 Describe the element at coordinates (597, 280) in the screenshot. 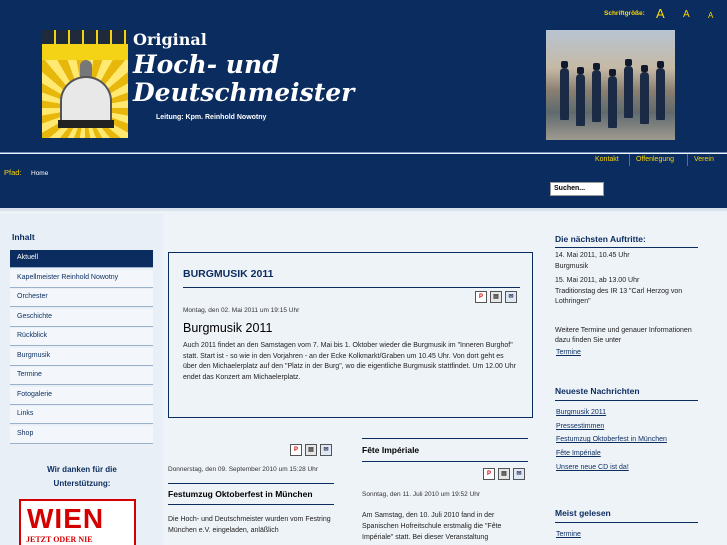

I see `event-2-date: 15. Mai 2011, ab 13.00 Uhr` at that location.